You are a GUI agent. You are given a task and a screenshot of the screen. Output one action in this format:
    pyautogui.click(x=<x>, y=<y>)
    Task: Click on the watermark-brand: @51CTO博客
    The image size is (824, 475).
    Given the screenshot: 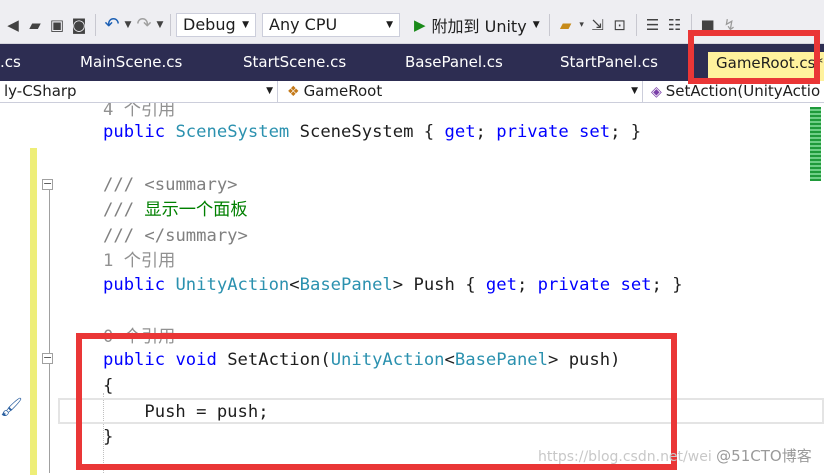 What is the action you would take?
    pyautogui.click(x=764, y=456)
    